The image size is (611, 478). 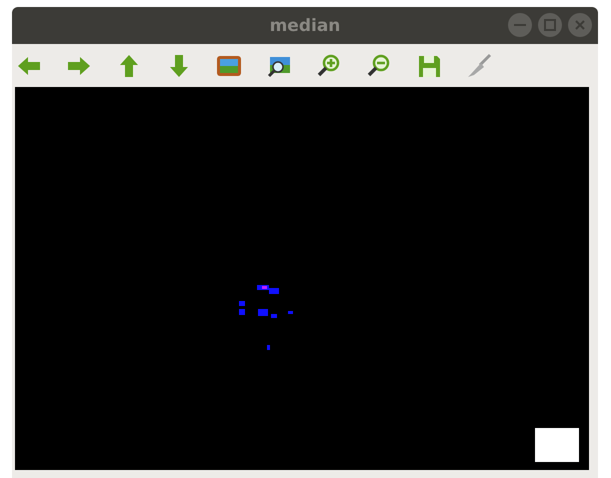 I want to click on maximize-icon, so click(x=550, y=25).